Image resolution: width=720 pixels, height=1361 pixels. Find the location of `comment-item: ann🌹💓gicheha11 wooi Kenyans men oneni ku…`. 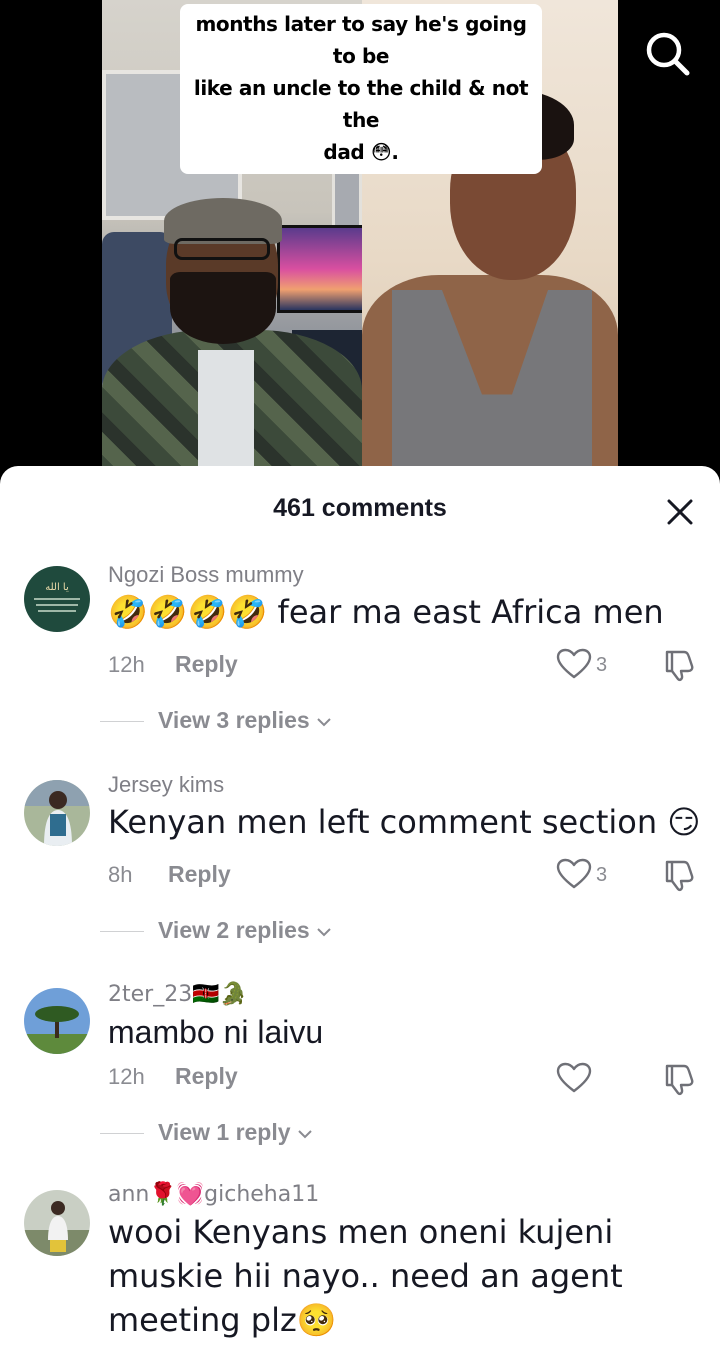

comment-item: ann🌹💓gicheha11 wooi Kenyans men oneni ku… is located at coordinates (360, 1271).